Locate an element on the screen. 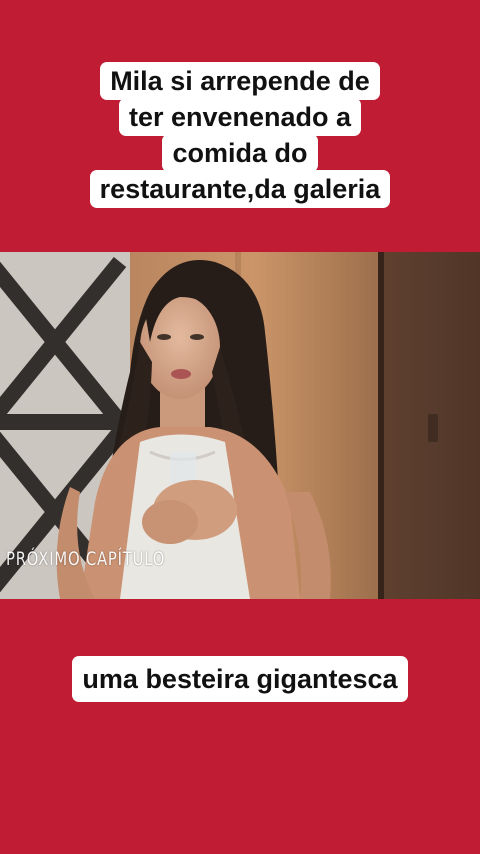  bottom-caption: uma besteira gigantesca is located at coordinates (240, 679).